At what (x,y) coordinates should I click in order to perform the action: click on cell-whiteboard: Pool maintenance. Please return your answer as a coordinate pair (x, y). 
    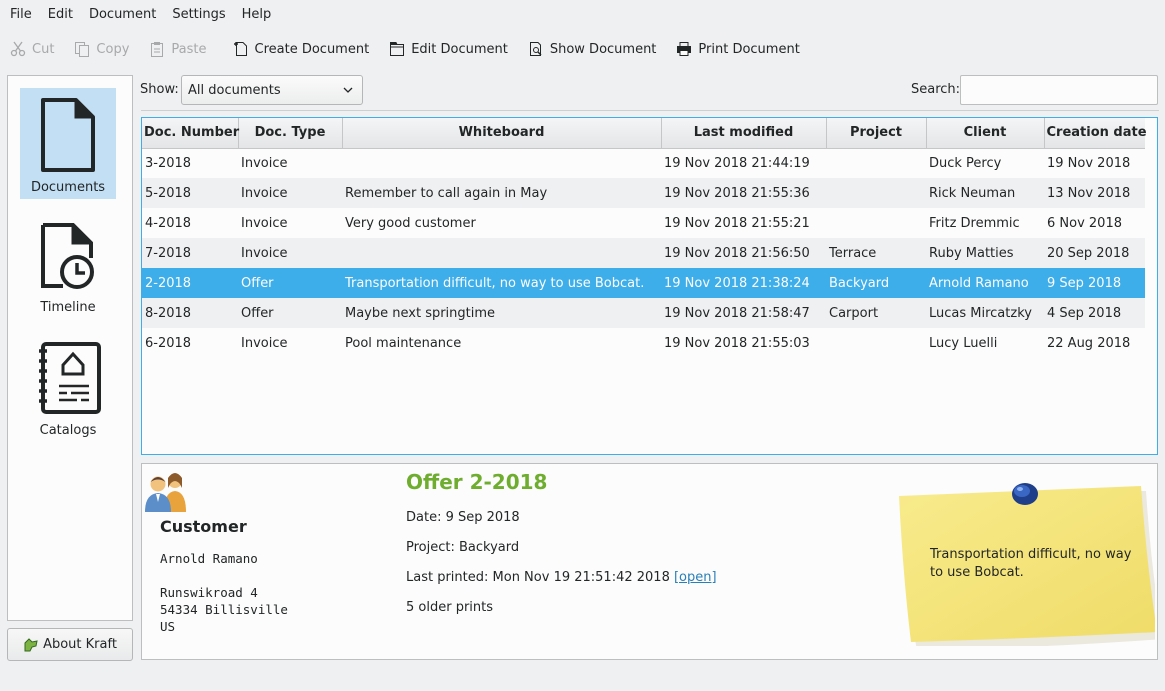
    Looking at the image, I should click on (501, 343).